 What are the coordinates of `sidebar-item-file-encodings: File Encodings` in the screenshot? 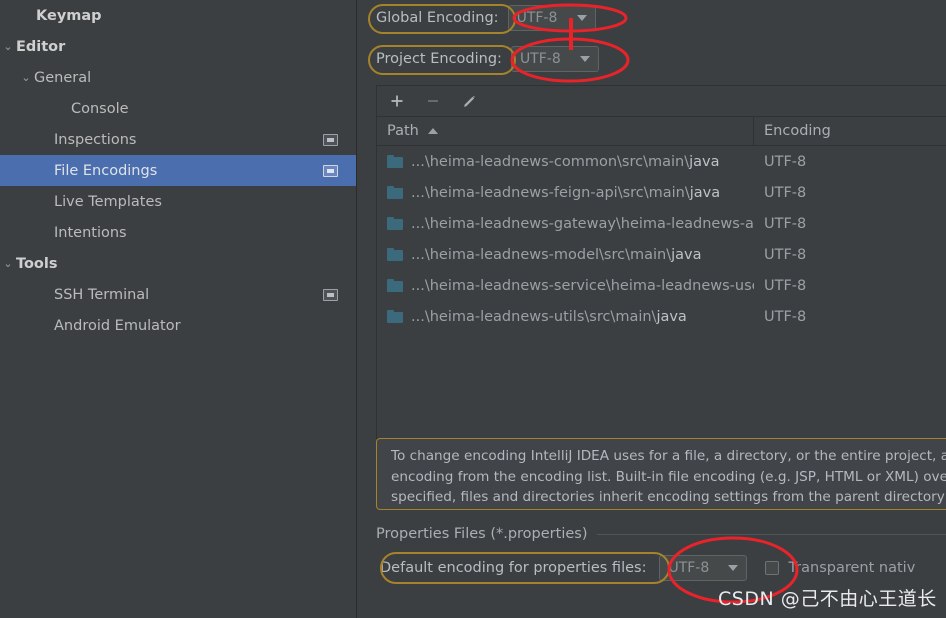 It's located at (178, 170).